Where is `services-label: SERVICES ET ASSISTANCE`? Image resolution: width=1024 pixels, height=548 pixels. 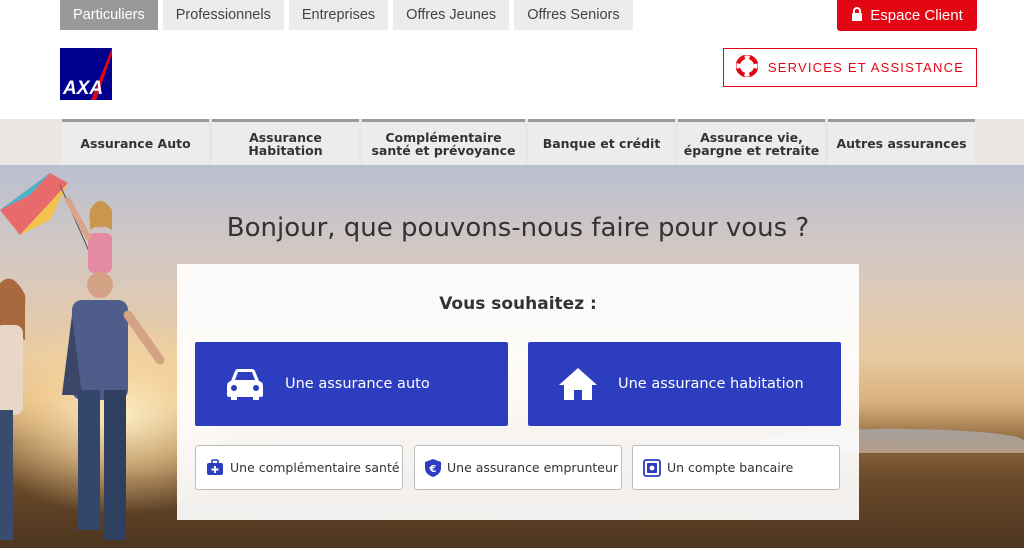 services-label: SERVICES ET ASSISTANCE is located at coordinates (866, 67).